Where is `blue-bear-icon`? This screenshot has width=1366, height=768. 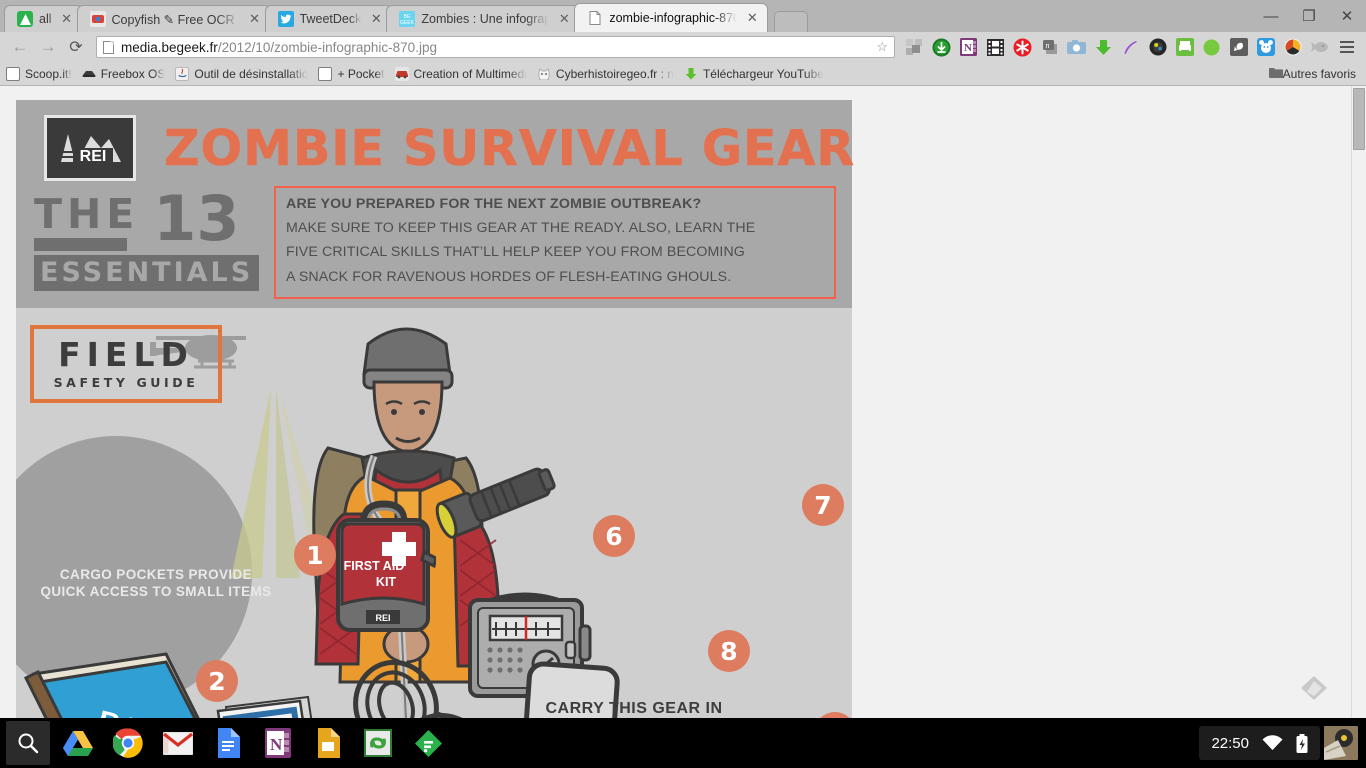
blue-bear-icon is located at coordinates (1265, 47).